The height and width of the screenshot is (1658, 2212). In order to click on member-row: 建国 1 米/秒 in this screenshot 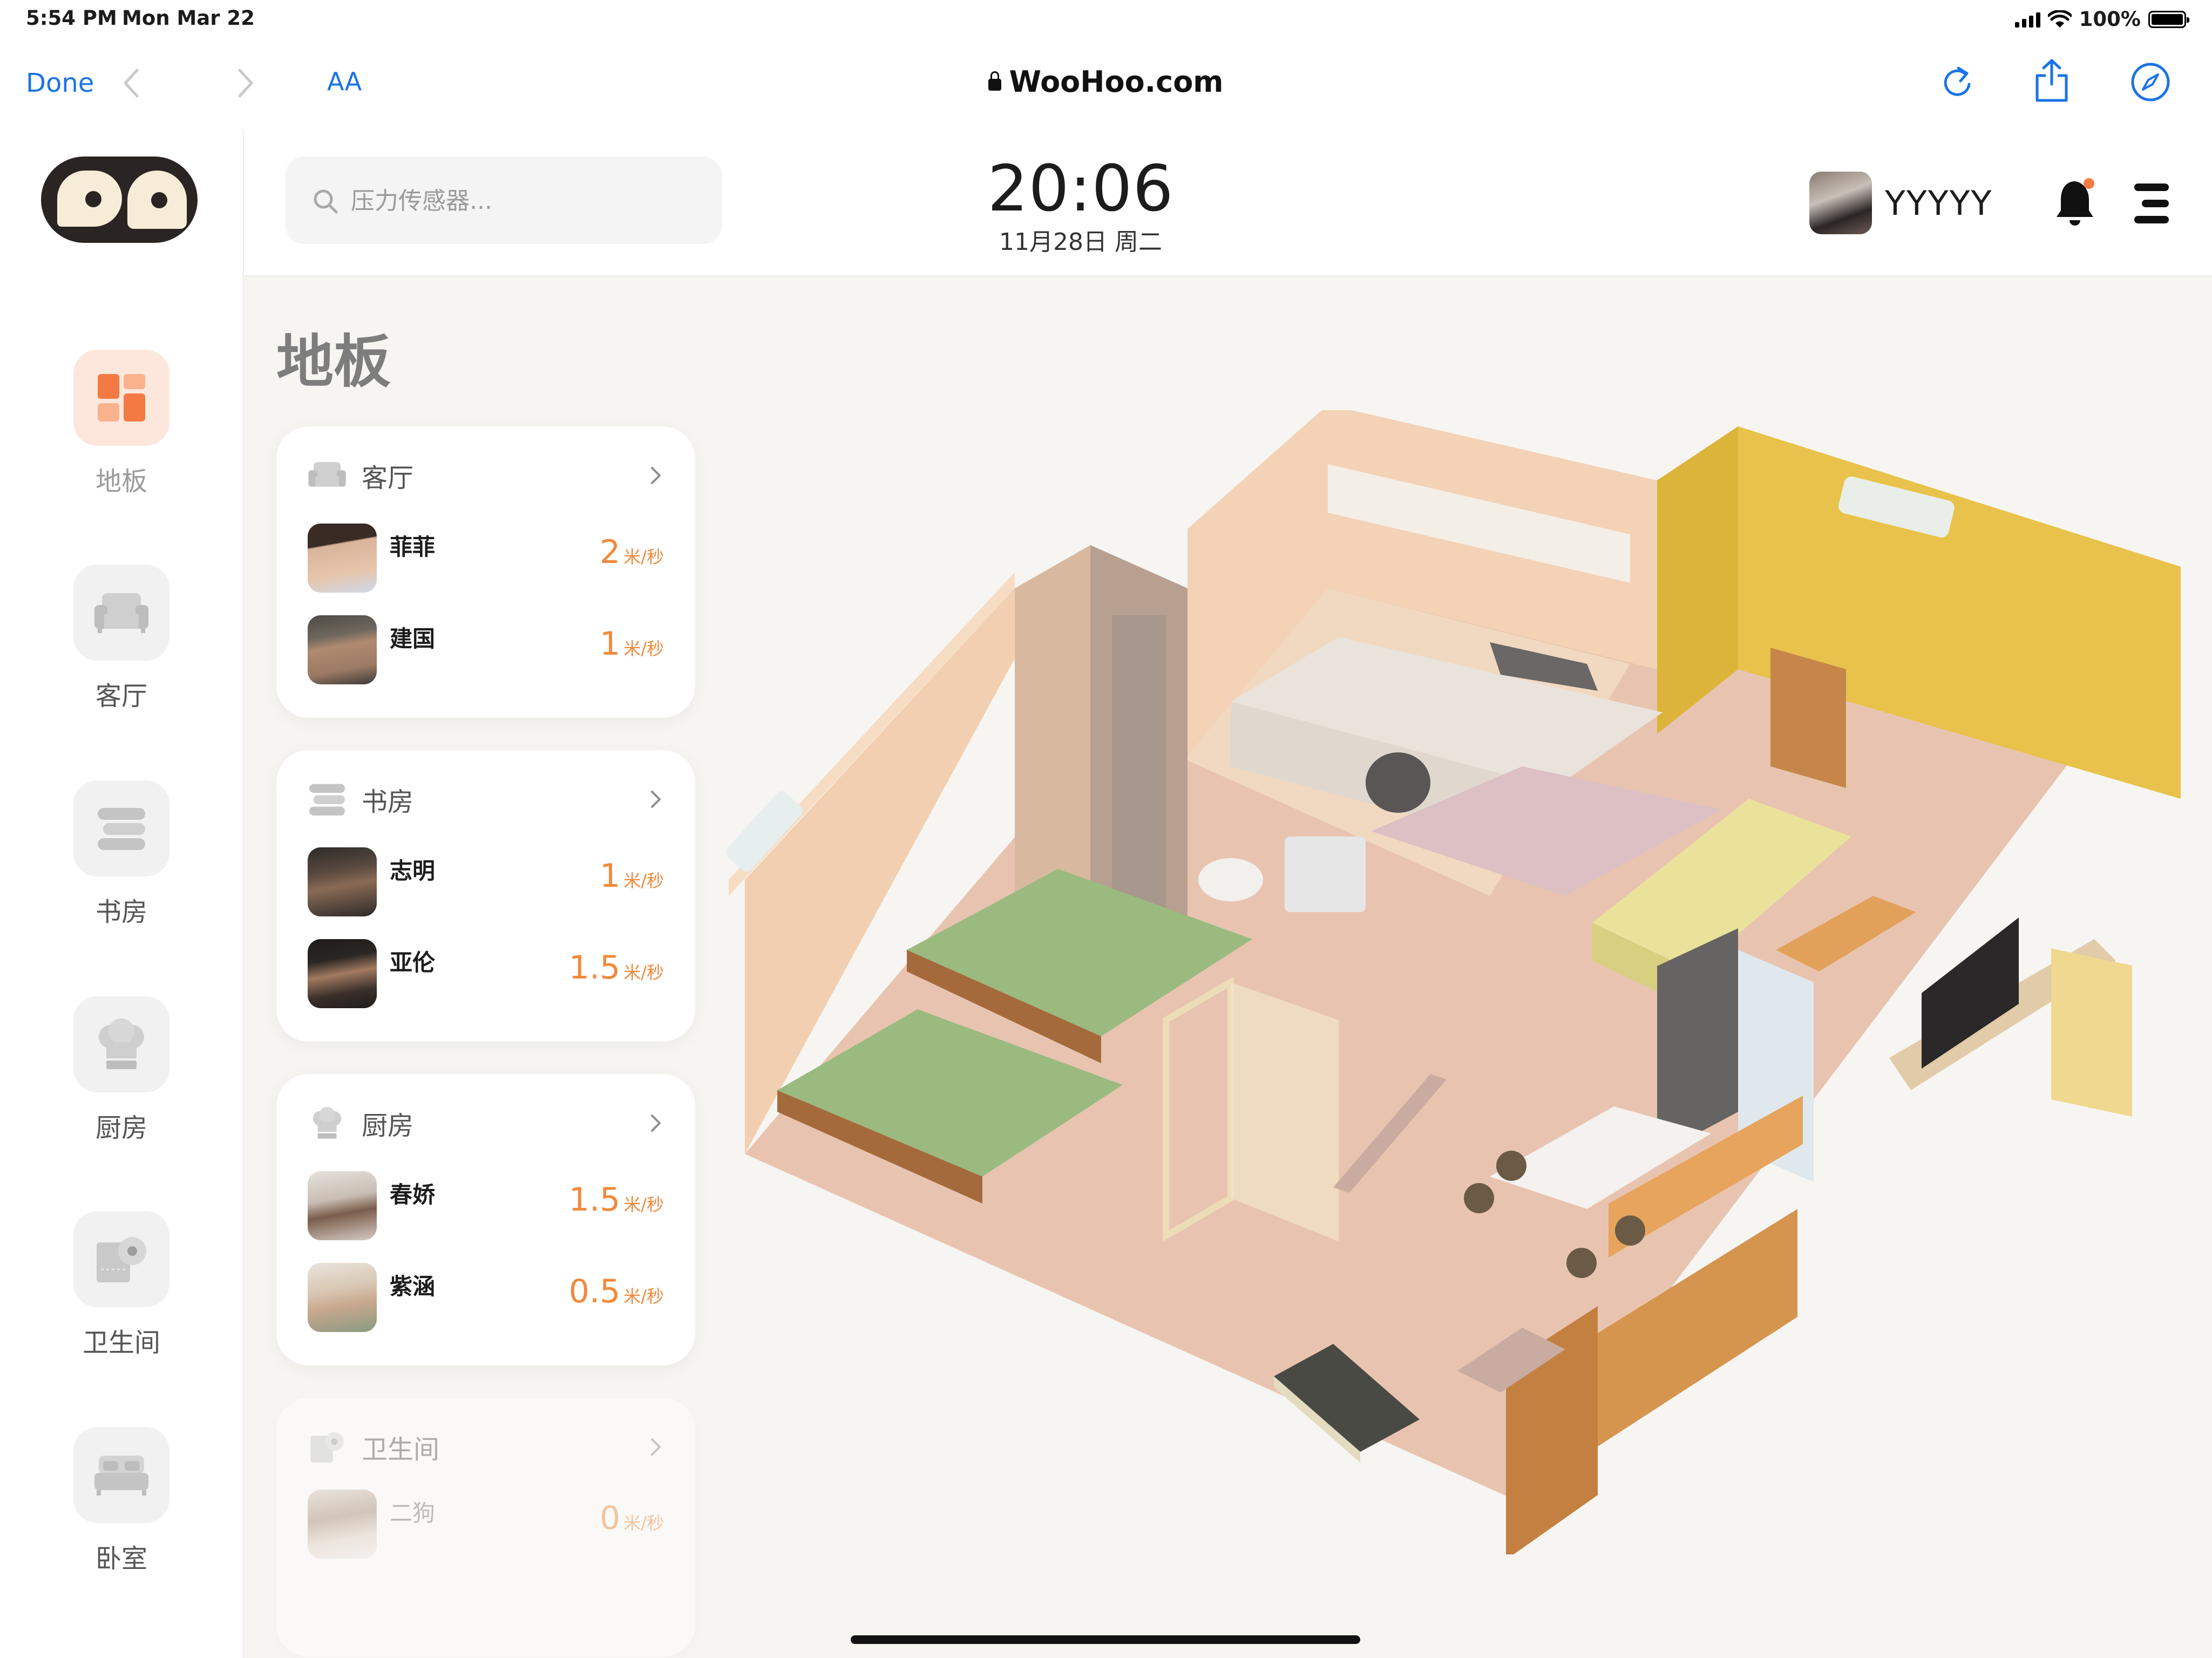, I will do `click(486, 649)`.